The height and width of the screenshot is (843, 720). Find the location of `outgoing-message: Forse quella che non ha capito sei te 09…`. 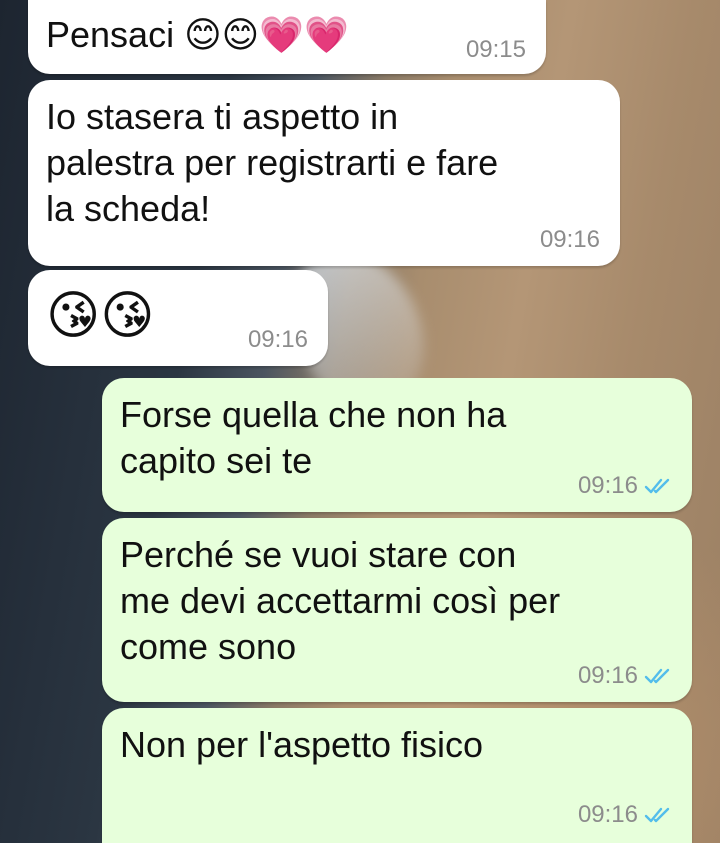

outgoing-message: Forse quella che non ha capito sei te 09… is located at coordinates (397, 445).